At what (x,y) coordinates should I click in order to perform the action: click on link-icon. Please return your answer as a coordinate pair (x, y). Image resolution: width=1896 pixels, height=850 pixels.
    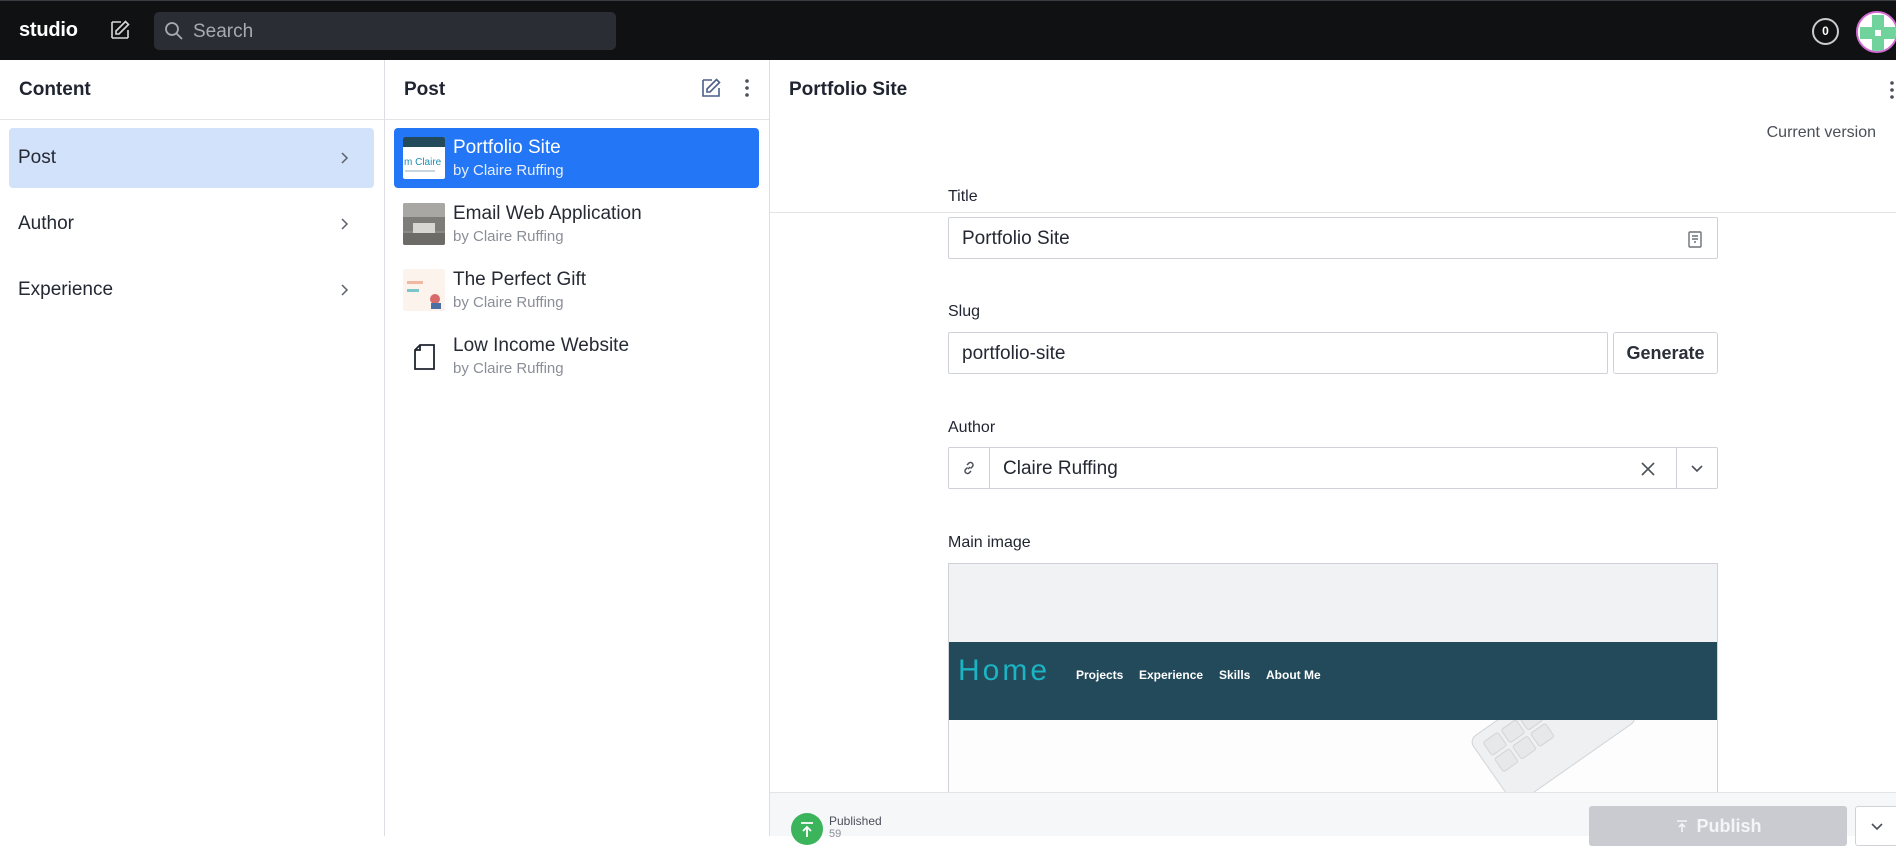
    Looking at the image, I should click on (969, 468).